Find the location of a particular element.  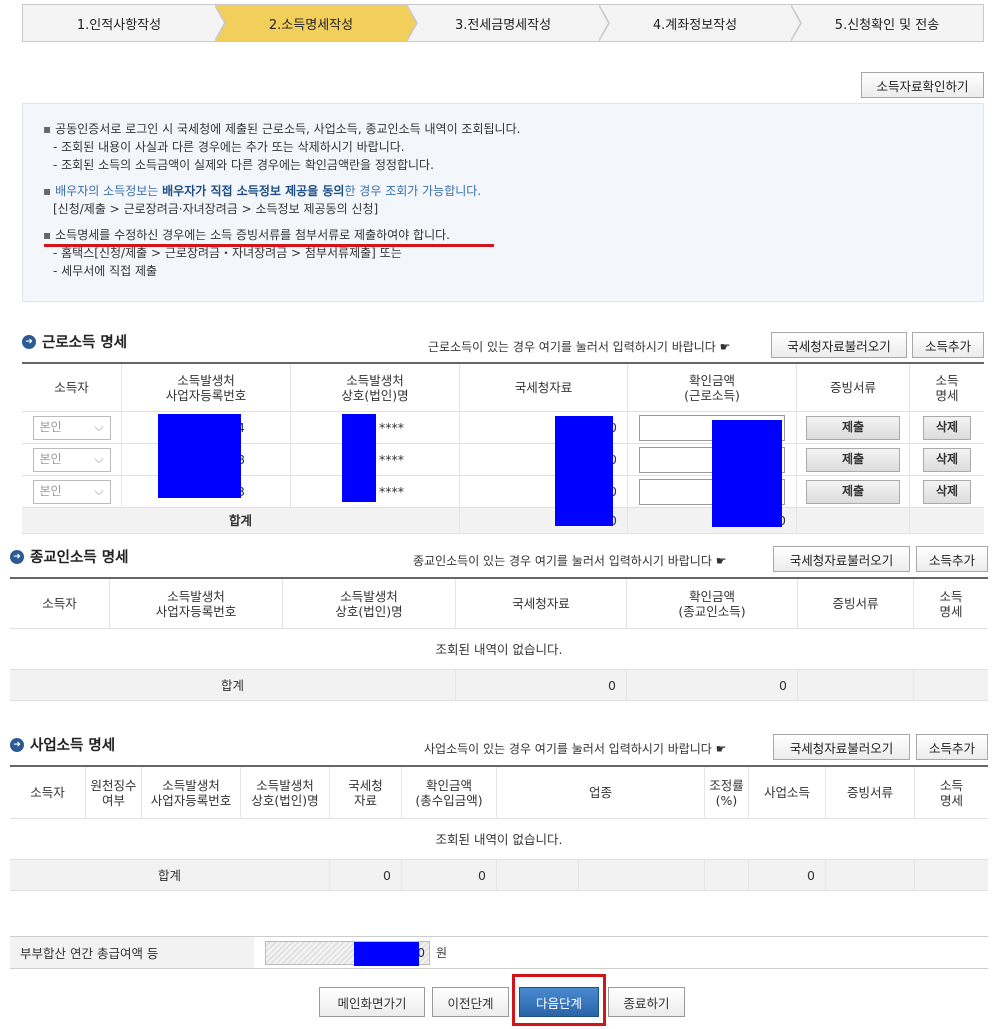

couple-total-label: 부부합산 연간 총급여액 등 is located at coordinates (132, 952).